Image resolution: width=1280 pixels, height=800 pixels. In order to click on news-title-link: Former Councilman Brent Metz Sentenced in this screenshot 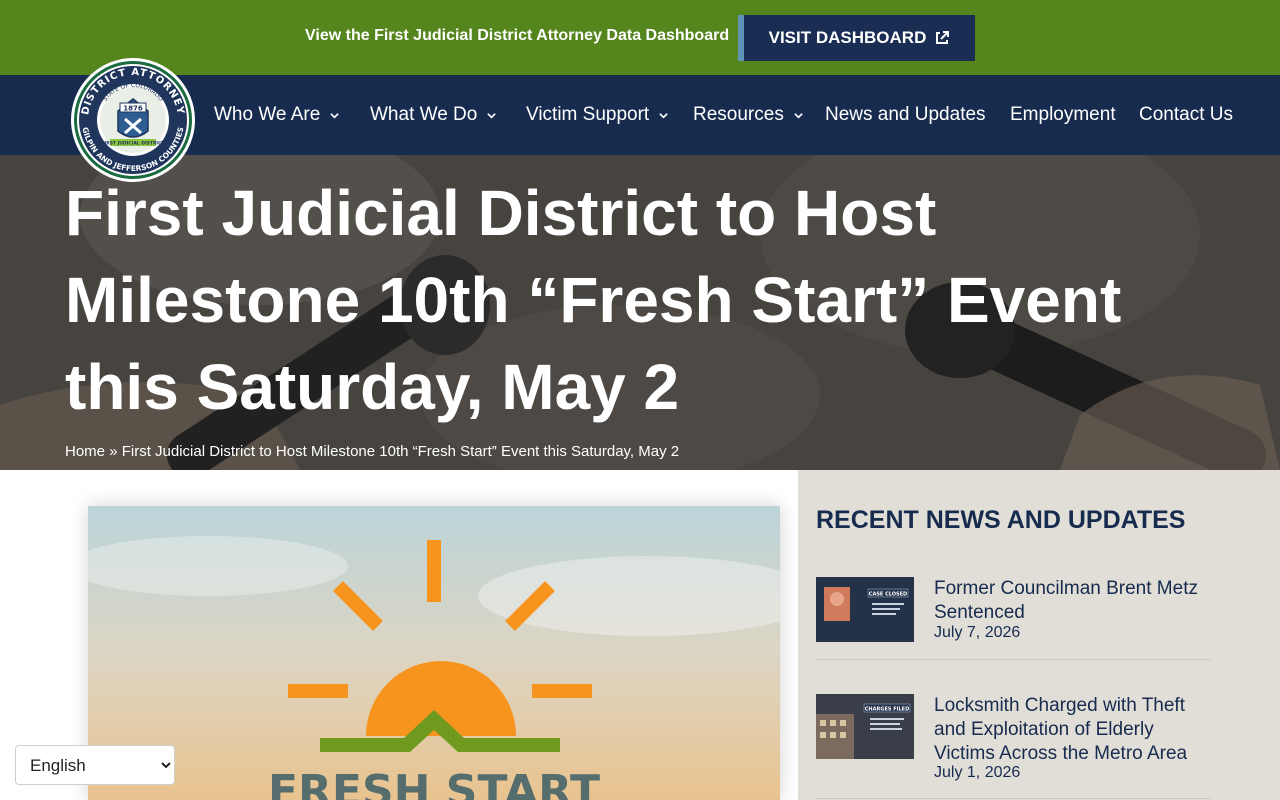, I will do `click(1069, 601)`.